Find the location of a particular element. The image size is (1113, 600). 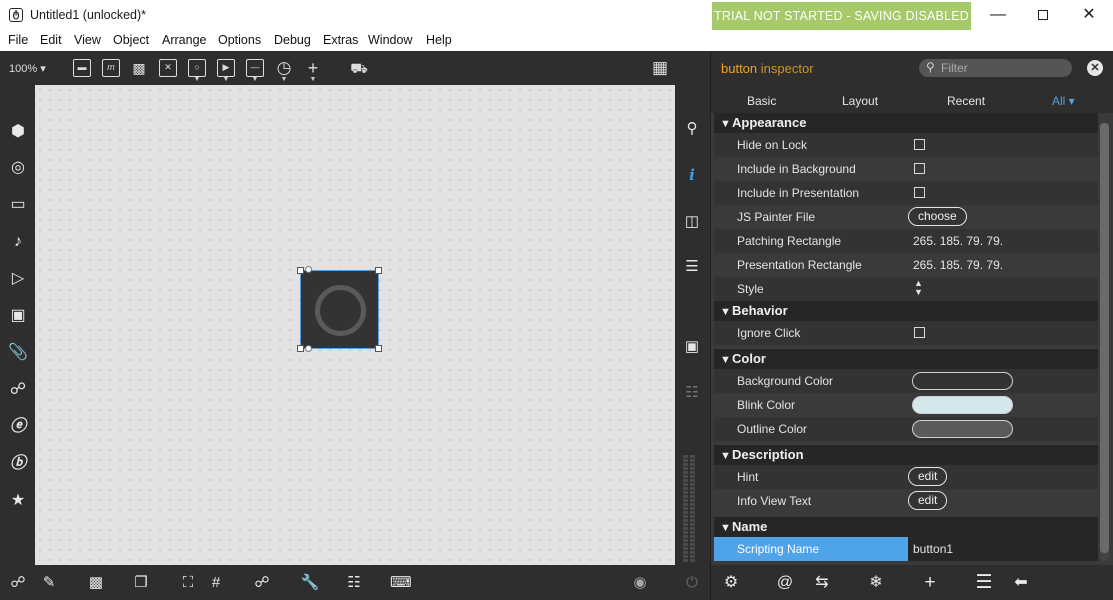

tab-basic: Basic is located at coordinates (761, 101).